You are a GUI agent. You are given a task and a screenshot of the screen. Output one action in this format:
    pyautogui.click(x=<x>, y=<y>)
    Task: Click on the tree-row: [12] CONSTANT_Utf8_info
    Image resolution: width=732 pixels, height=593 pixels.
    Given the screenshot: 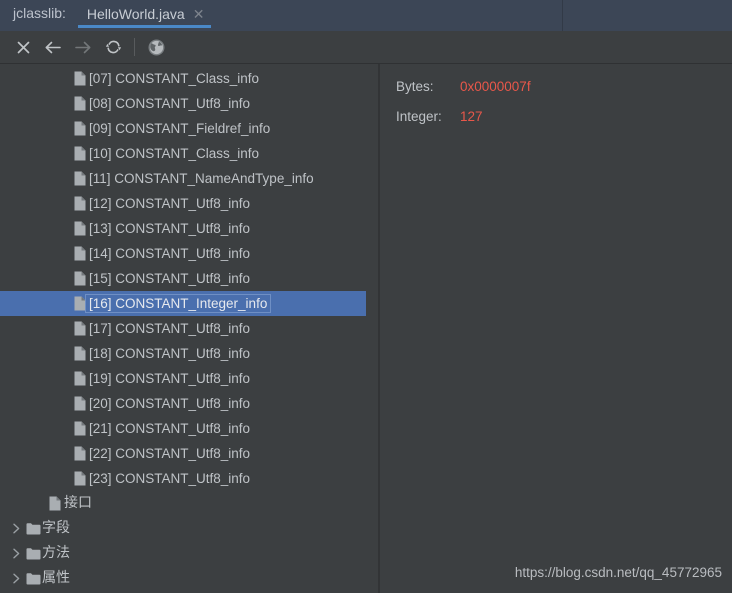 What is the action you would take?
    pyautogui.click(x=189, y=203)
    